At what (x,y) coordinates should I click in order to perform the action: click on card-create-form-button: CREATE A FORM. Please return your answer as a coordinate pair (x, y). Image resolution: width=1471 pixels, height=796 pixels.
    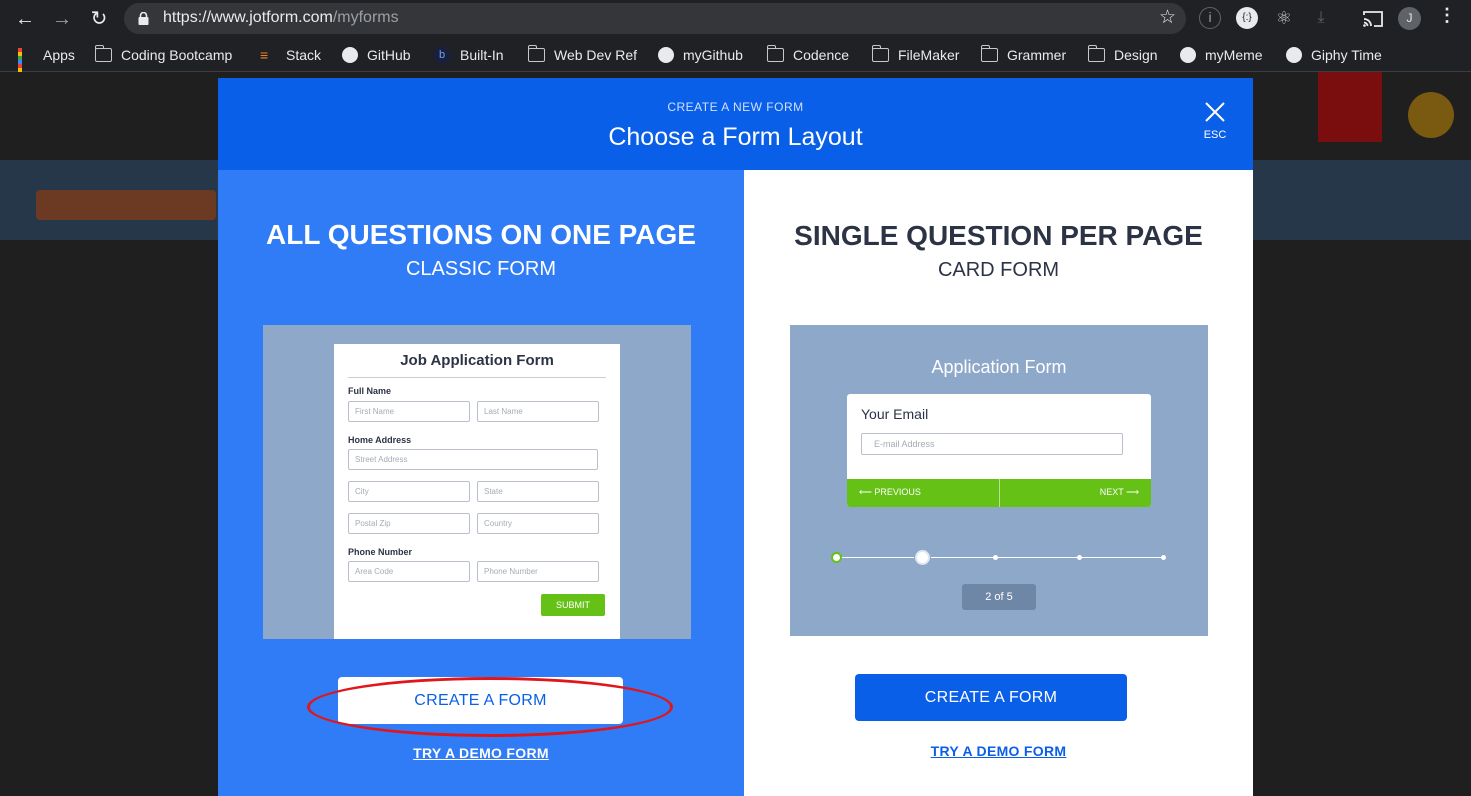
    Looking at the image, I should click on (991, 697).